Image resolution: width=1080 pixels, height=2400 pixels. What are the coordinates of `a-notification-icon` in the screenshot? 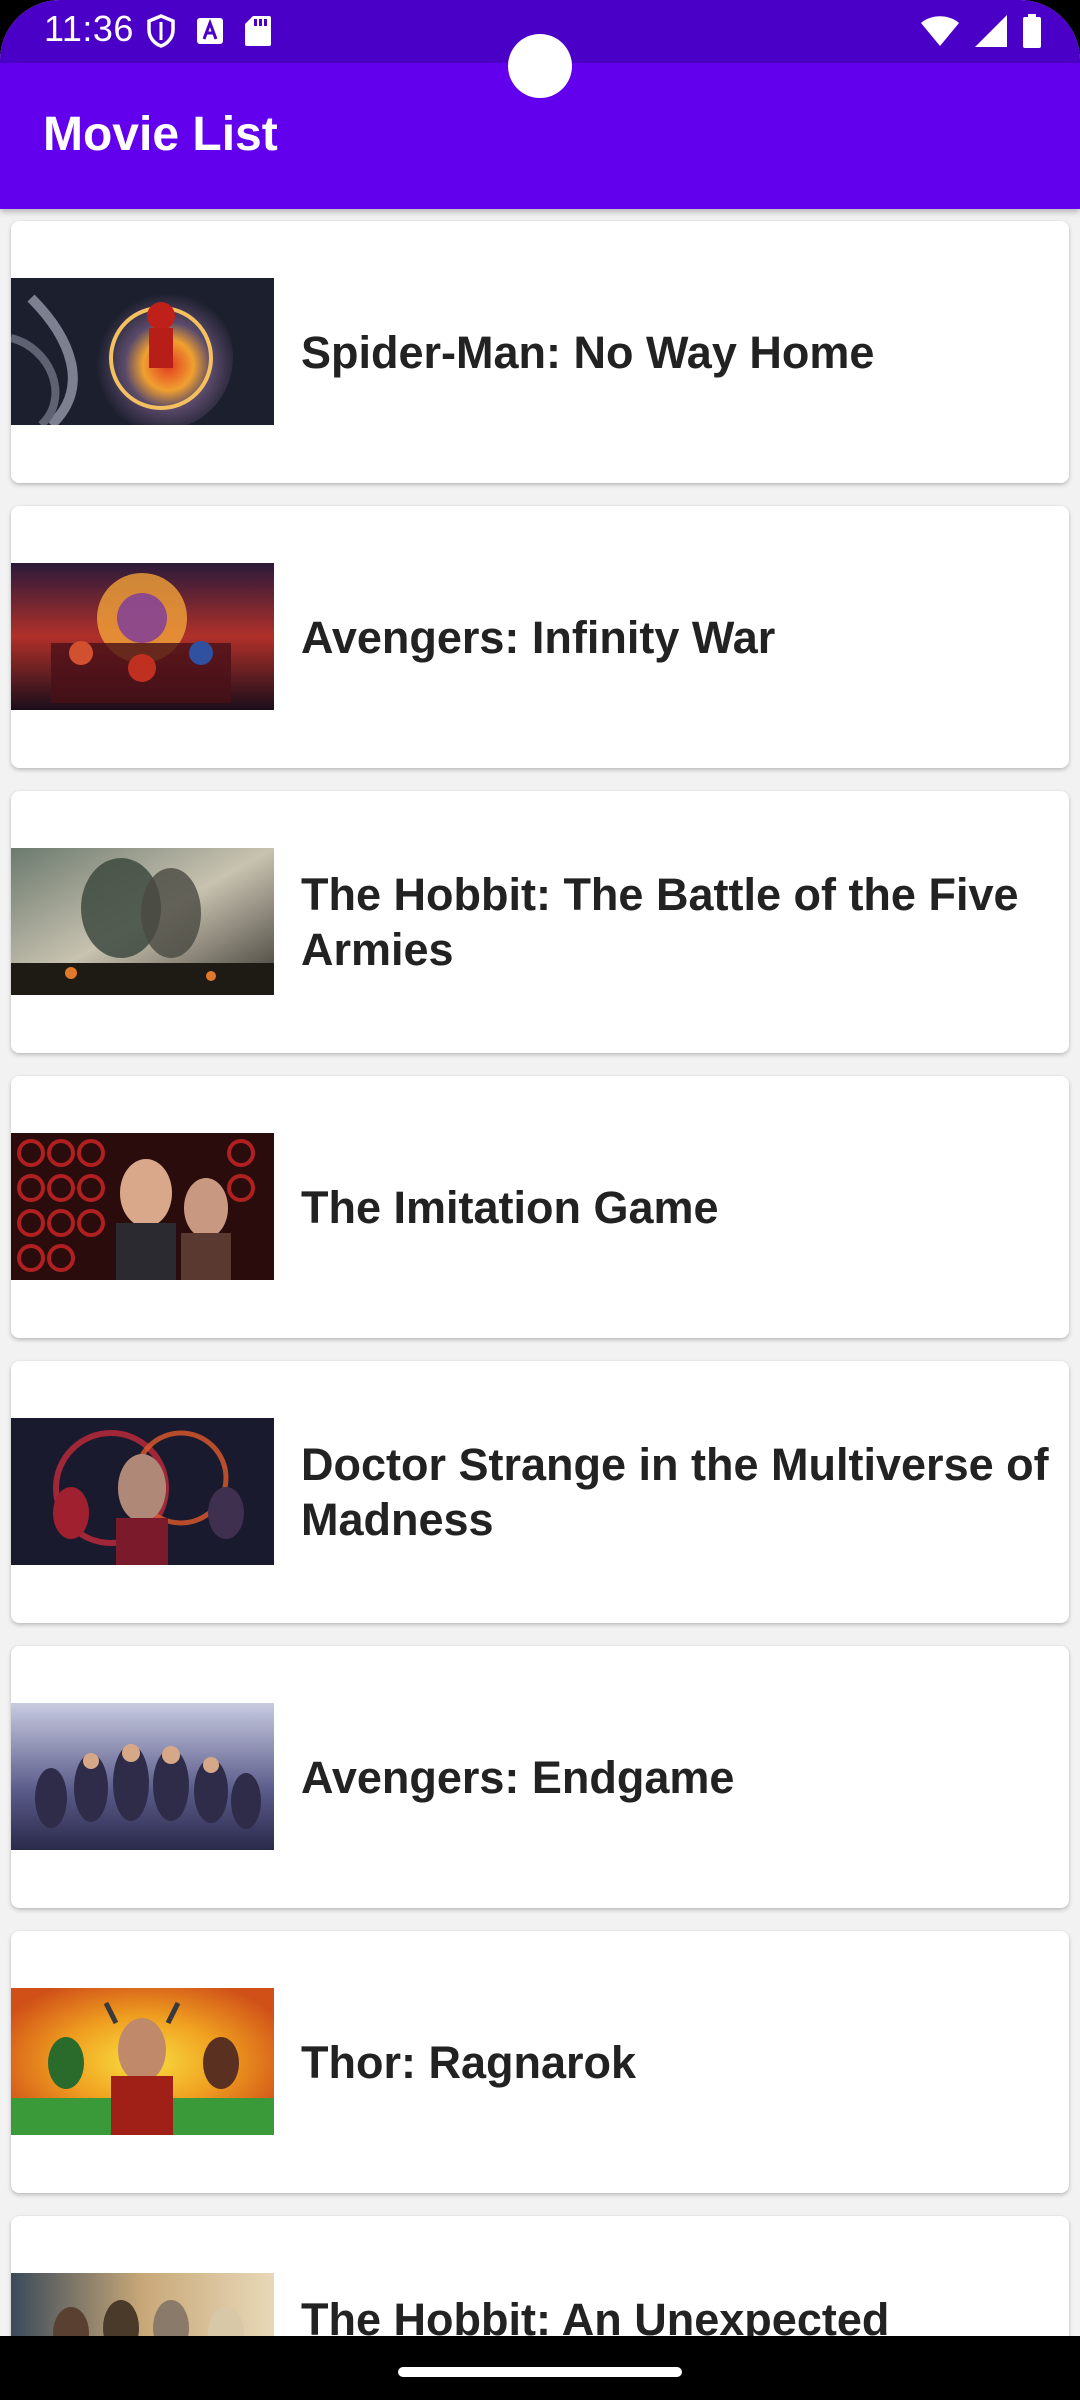 It's located at (210, 33).